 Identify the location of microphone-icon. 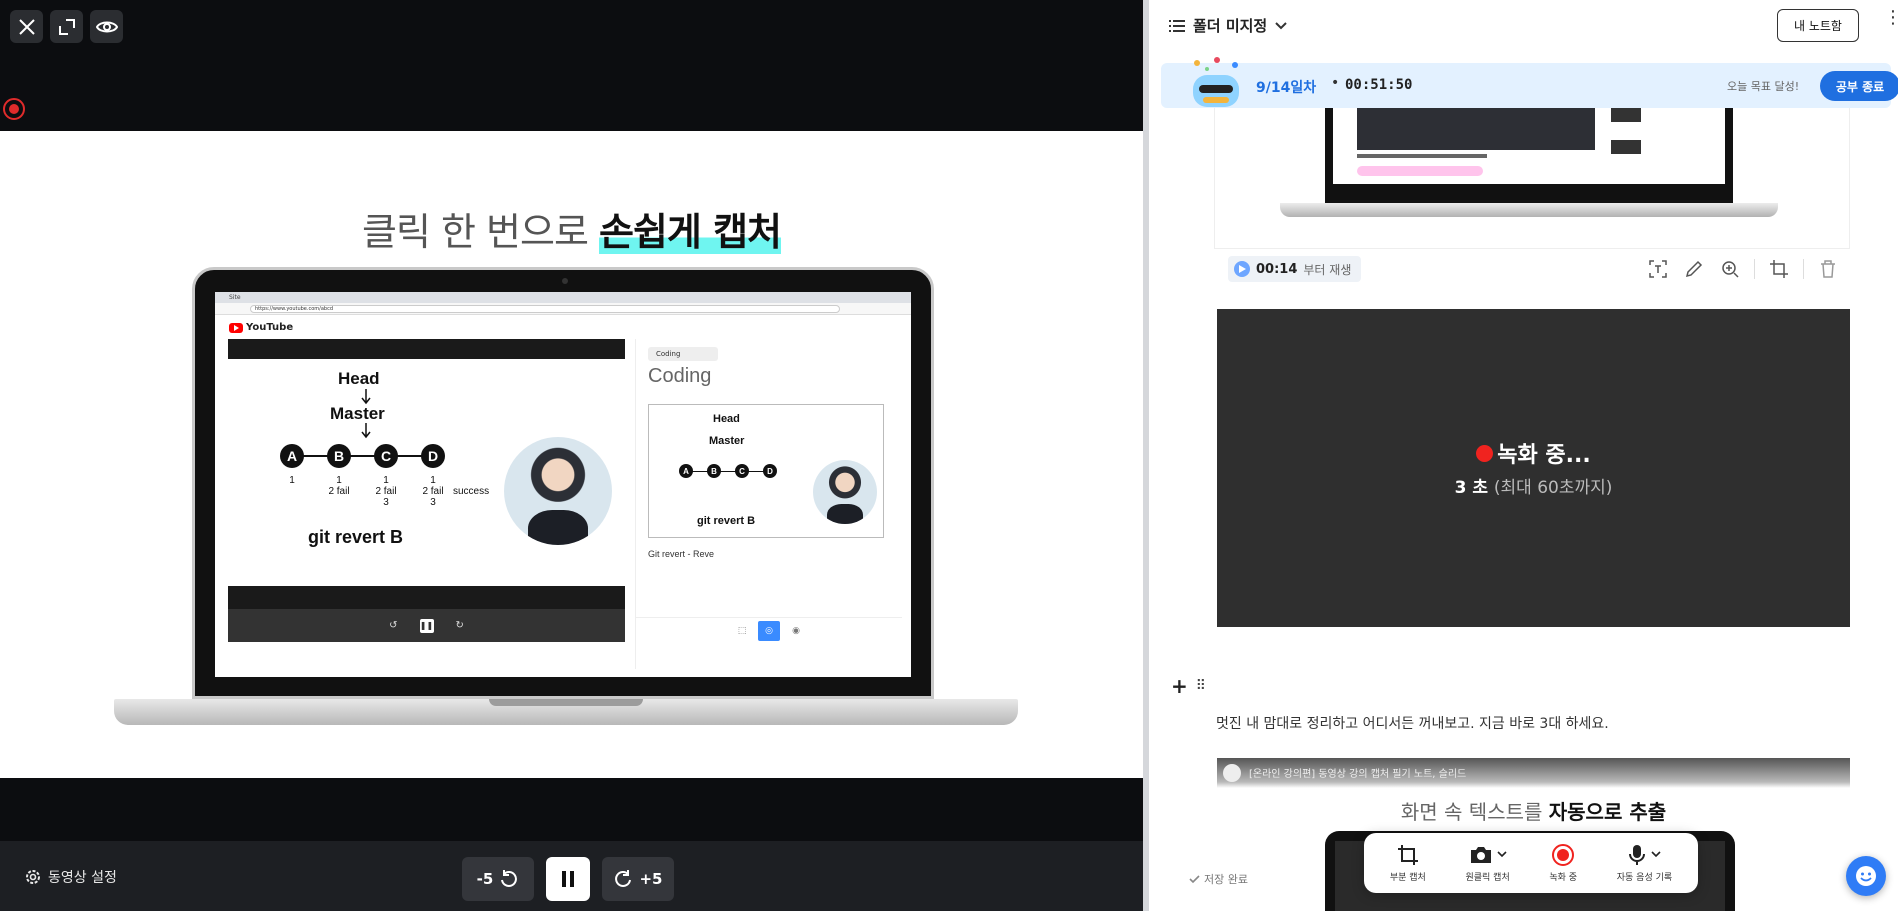
(1637, 854).